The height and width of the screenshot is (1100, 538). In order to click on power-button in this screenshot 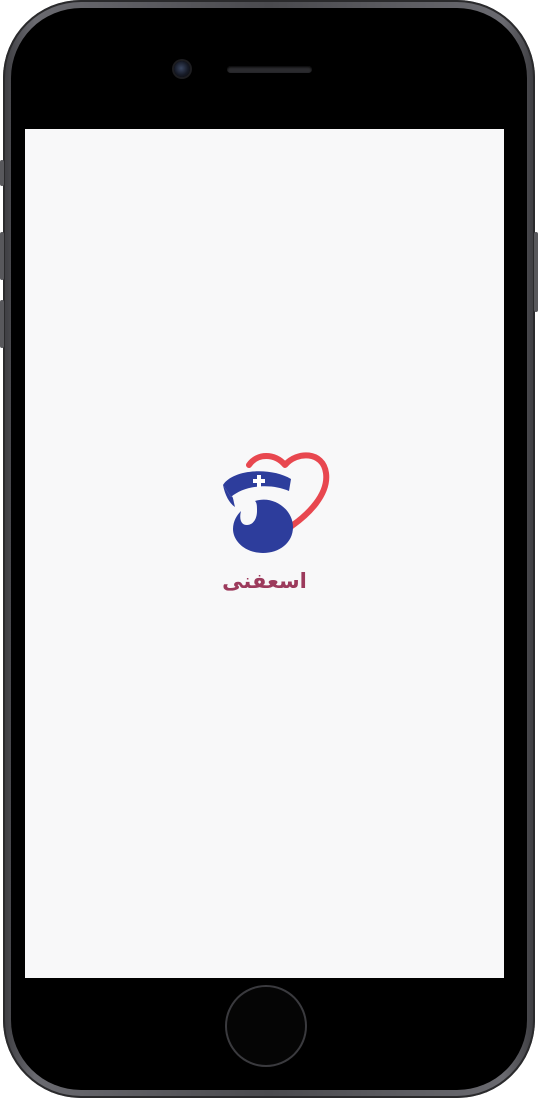, I will do `click(536, 272)`.